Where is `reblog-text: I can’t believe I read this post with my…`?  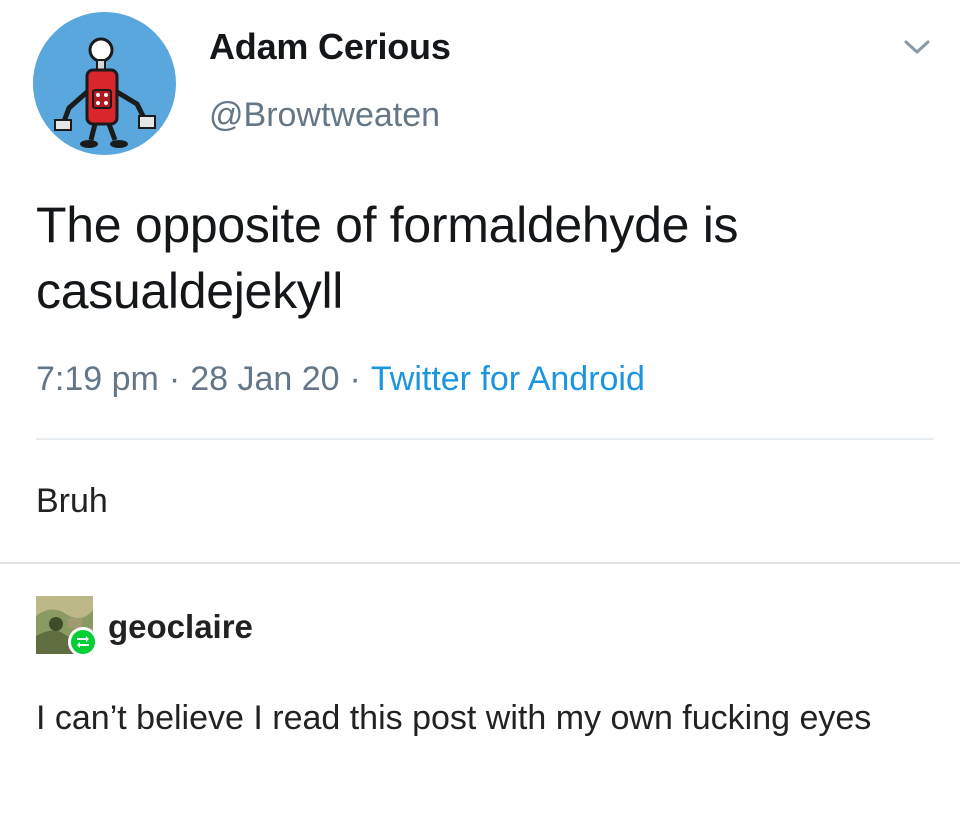
reblog-text: I can’t believe I read this post with my… is located at coordinates (454, 718).